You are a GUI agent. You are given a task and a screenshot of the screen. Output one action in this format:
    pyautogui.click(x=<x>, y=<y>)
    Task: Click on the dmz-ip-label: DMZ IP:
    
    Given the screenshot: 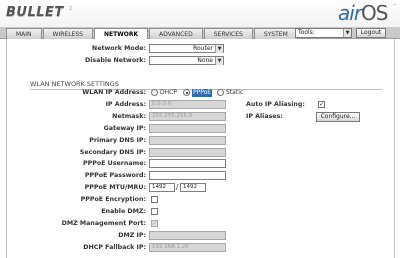 What is the action you would take?
    pyautogui.click(x=132, y=235)
    